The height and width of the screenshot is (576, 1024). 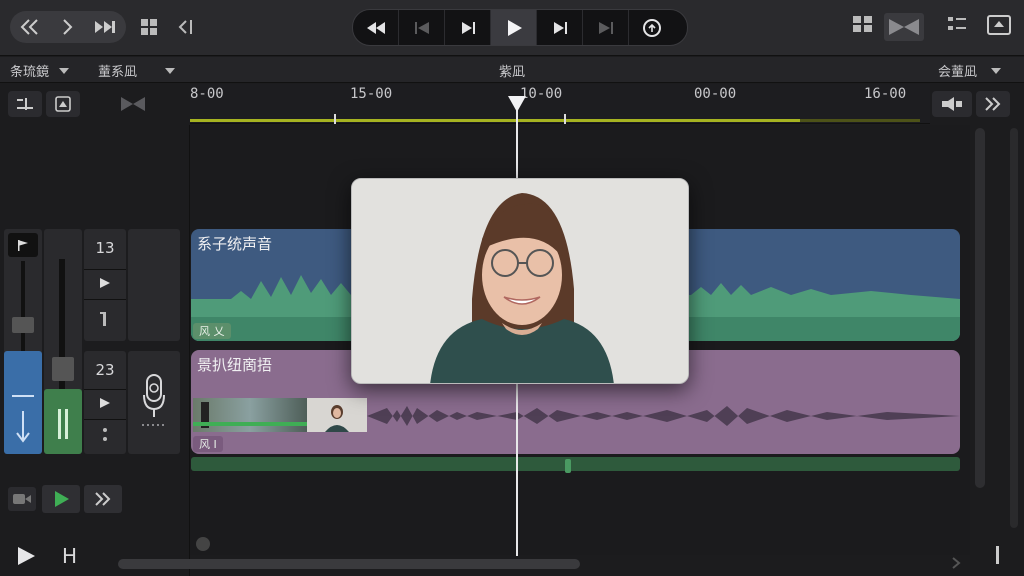 I want to click on camera-icon, so click(x=22, y=499).